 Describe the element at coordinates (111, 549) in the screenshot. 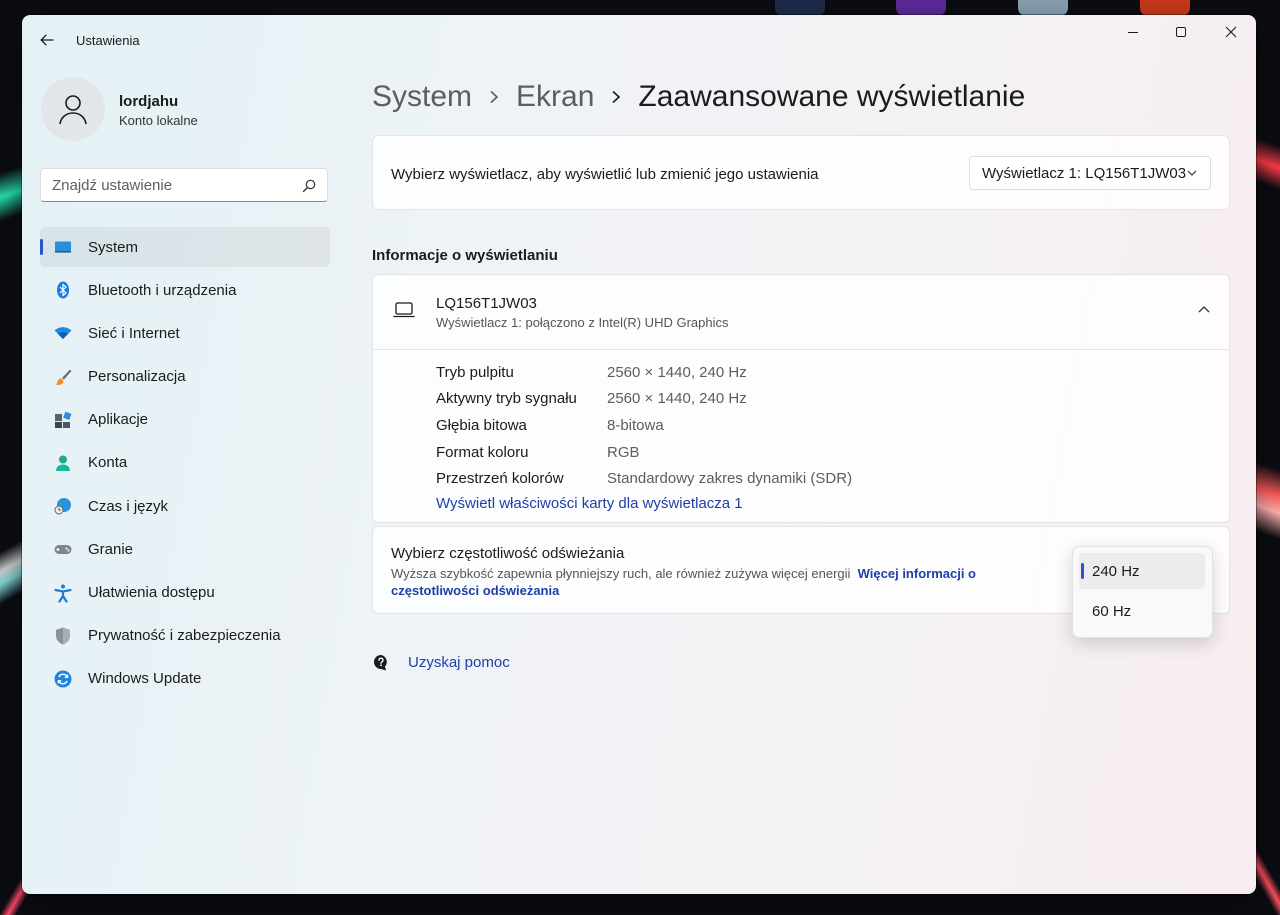

I see `sidebar-item-label: Granie` at that location.